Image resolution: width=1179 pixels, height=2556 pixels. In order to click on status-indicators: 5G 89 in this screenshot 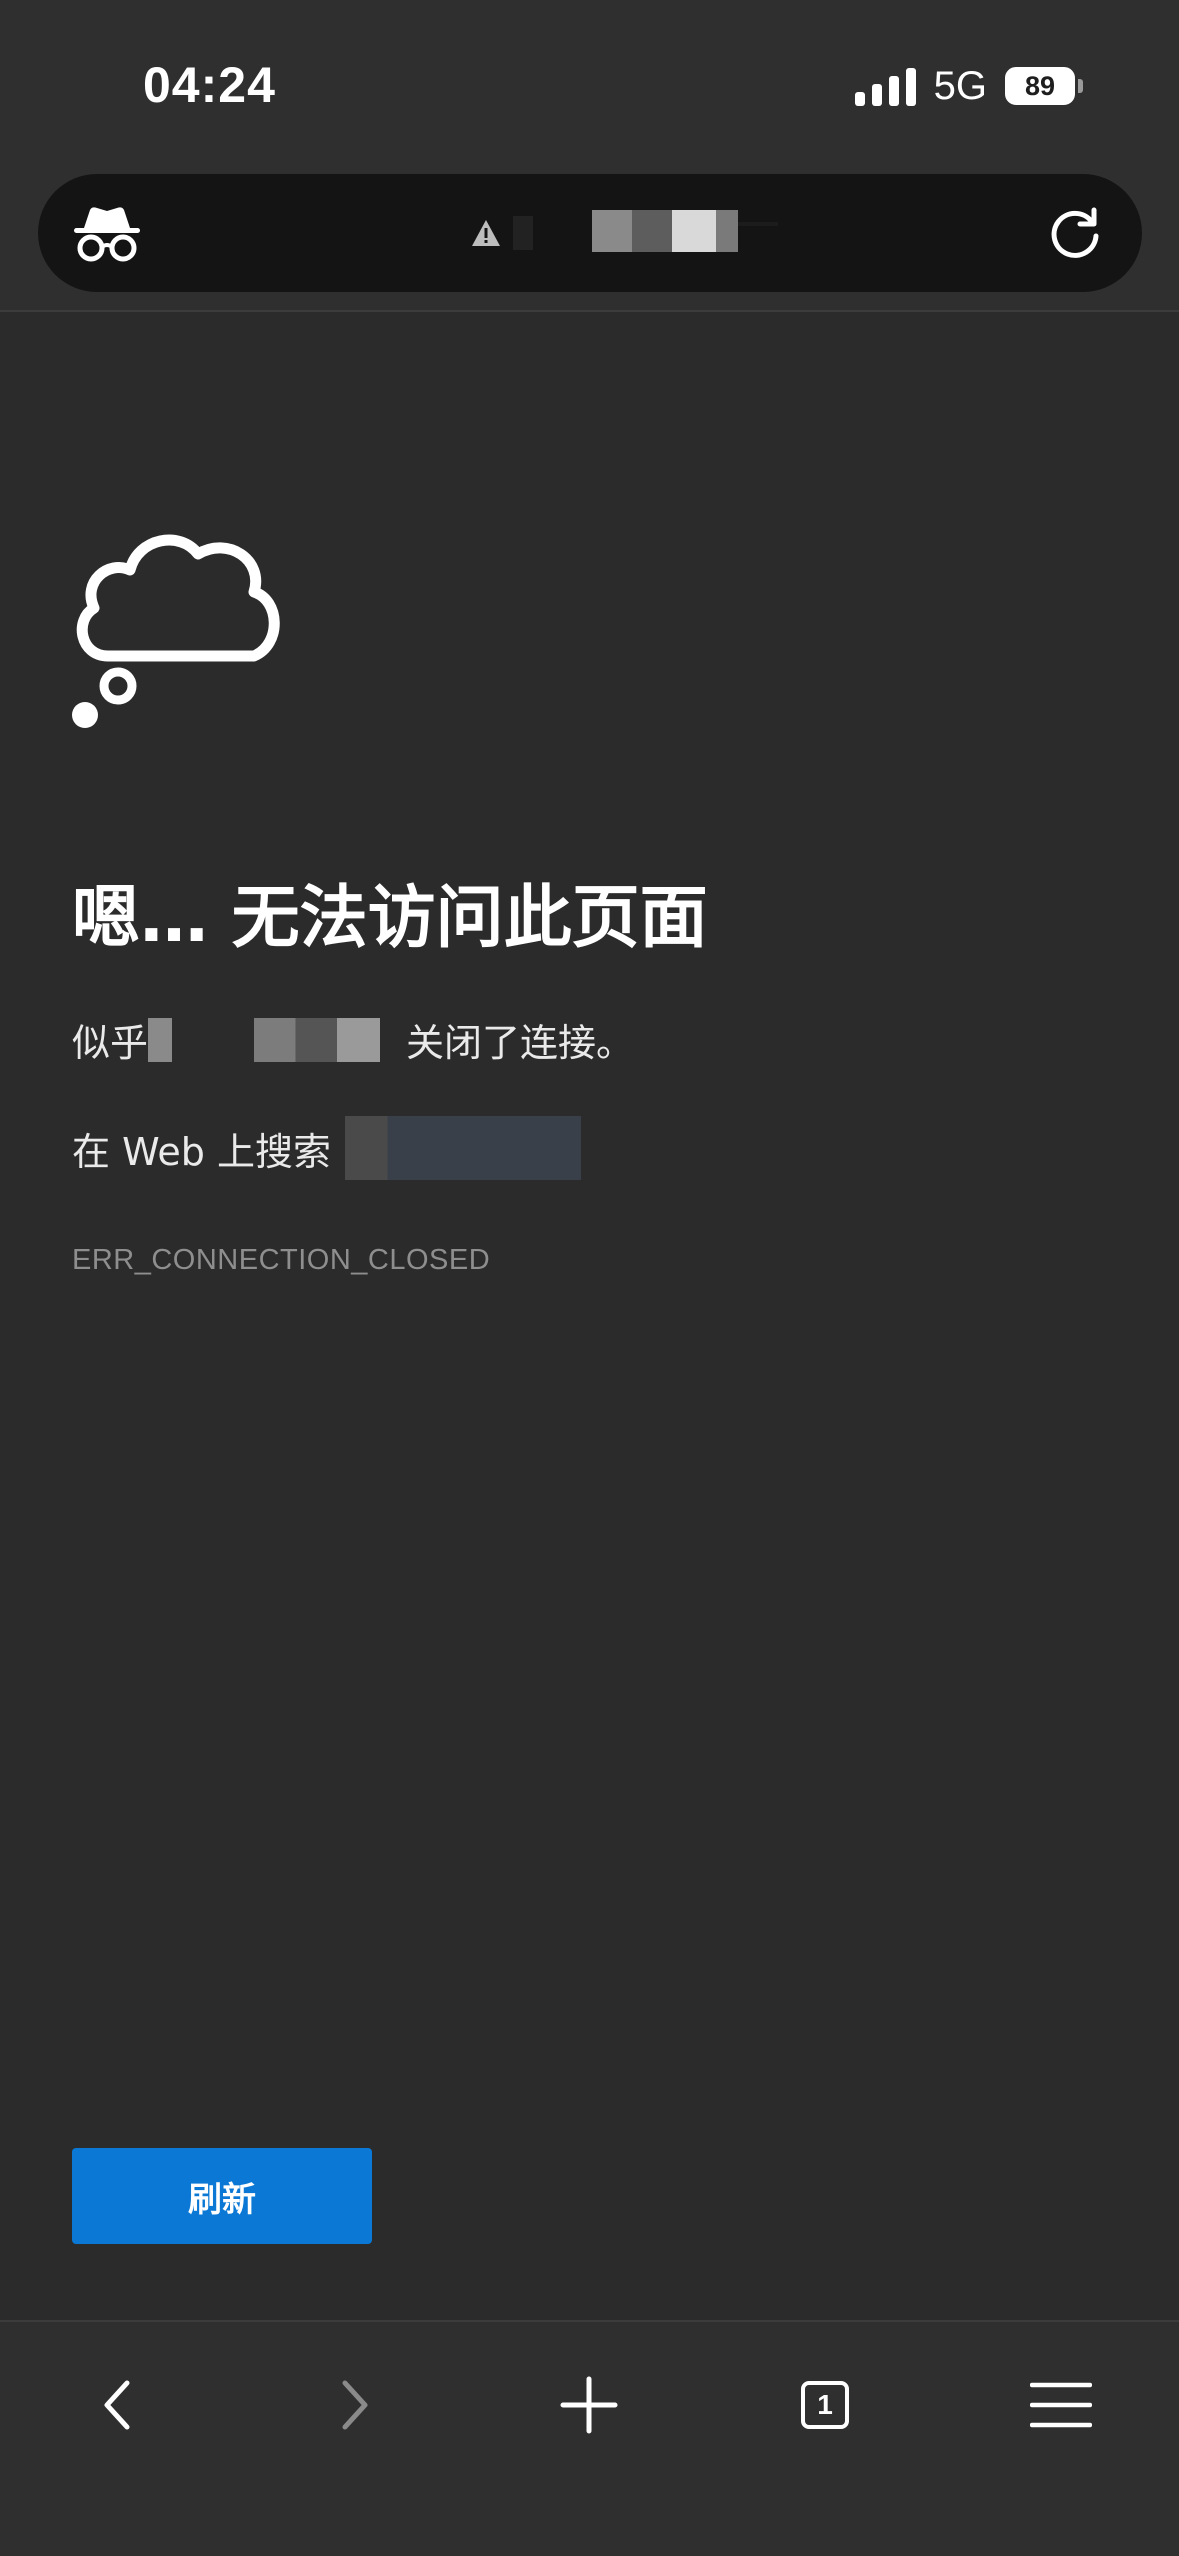, I will do `click(968, 85)`.